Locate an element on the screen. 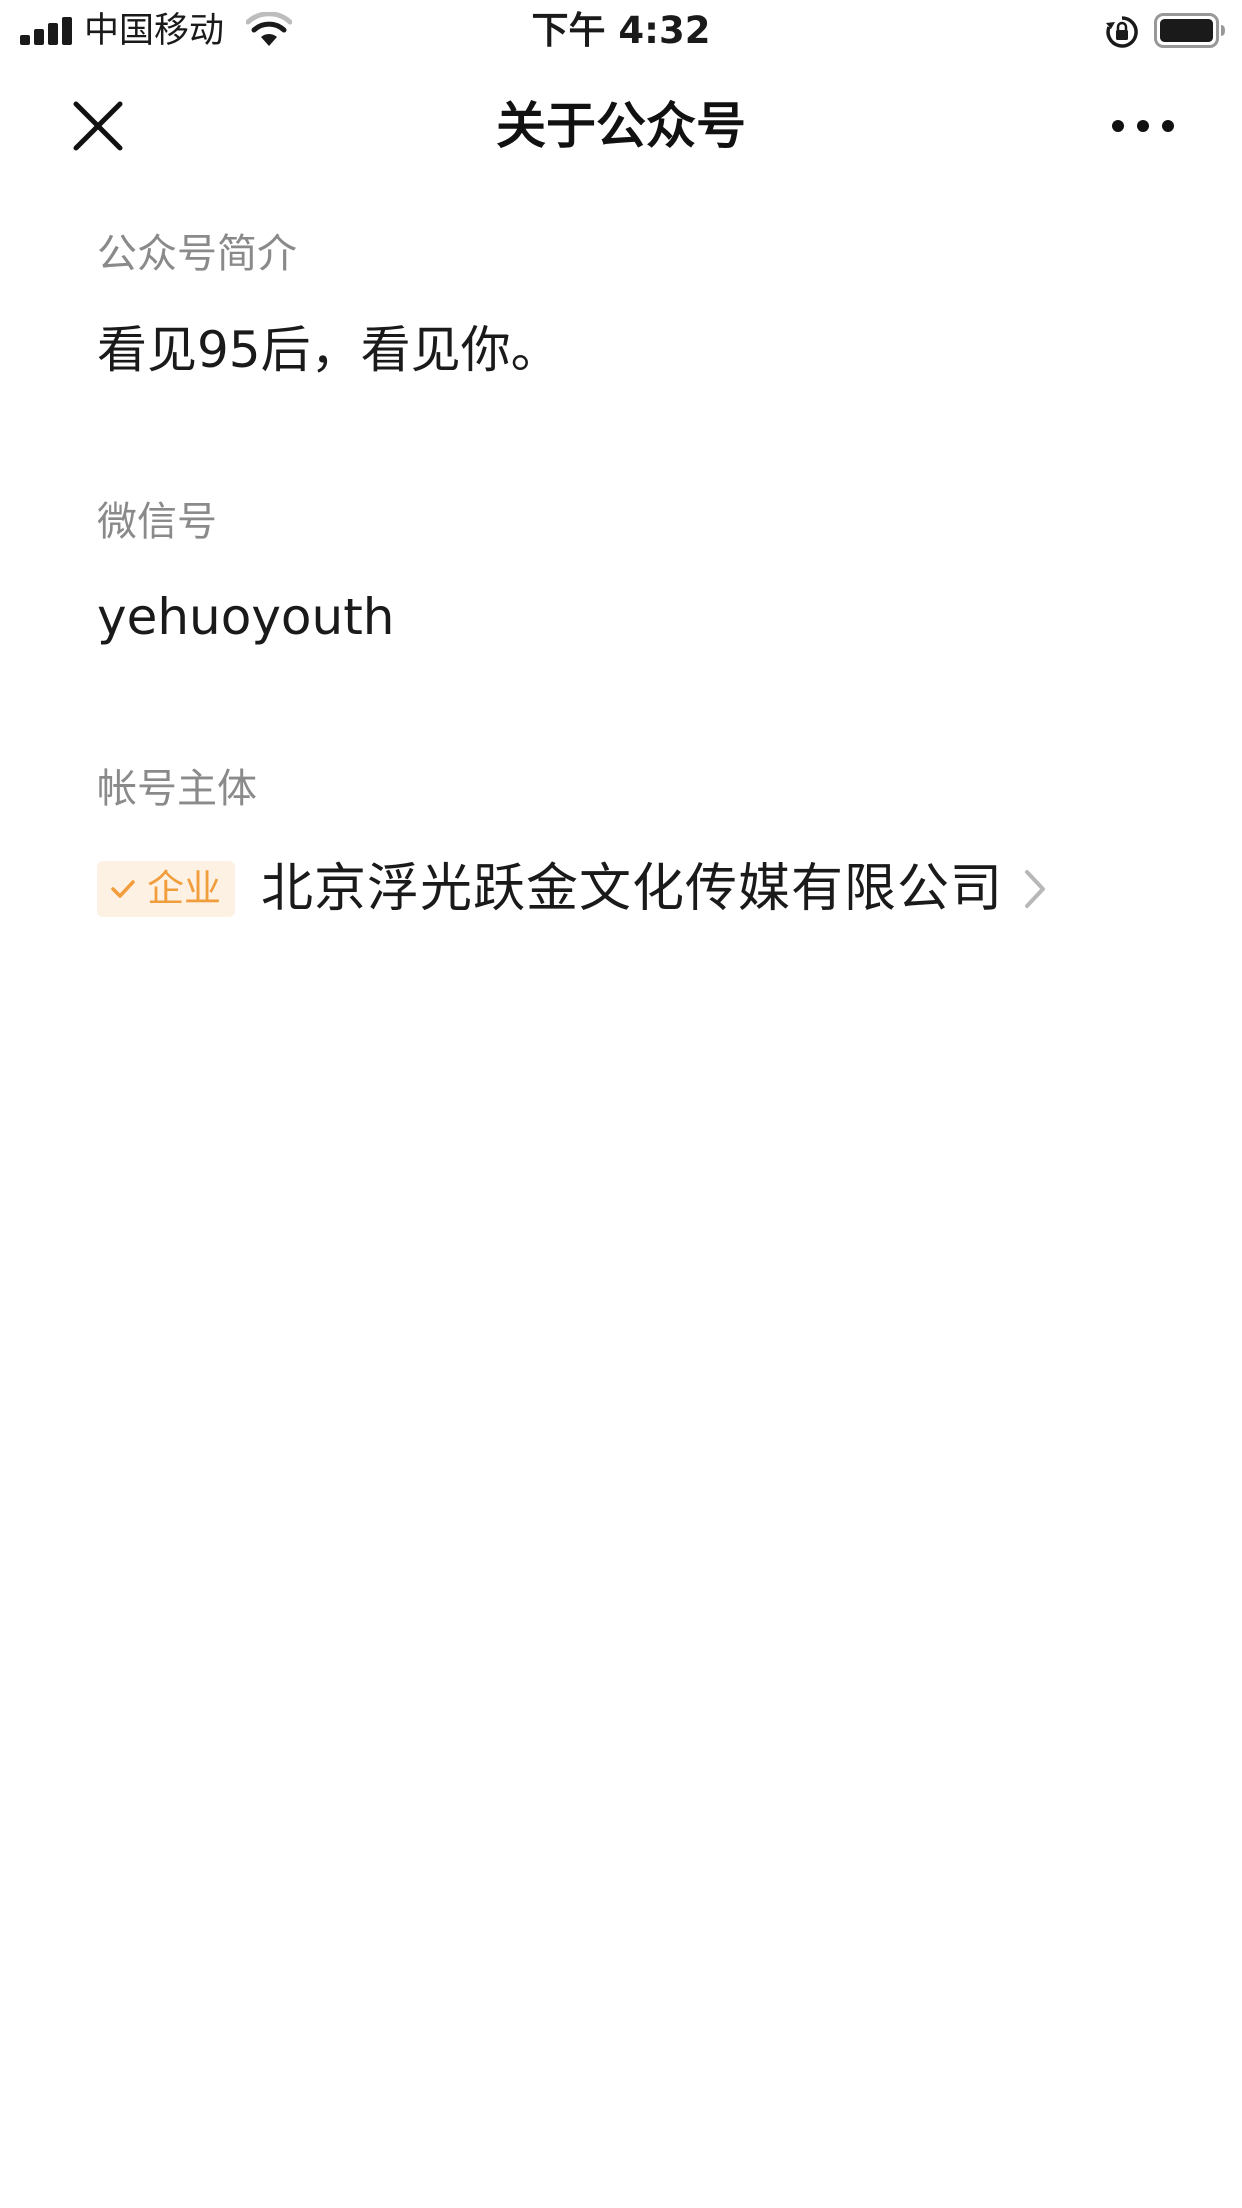  badge-label: 企业 is located at coordinates (184, 888).